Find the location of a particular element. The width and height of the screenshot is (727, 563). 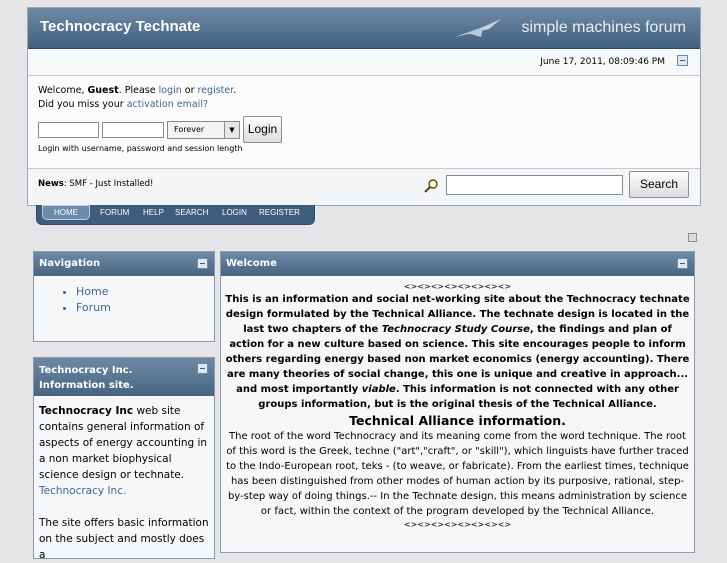

login-link: login is located at coordinates (170, 90).